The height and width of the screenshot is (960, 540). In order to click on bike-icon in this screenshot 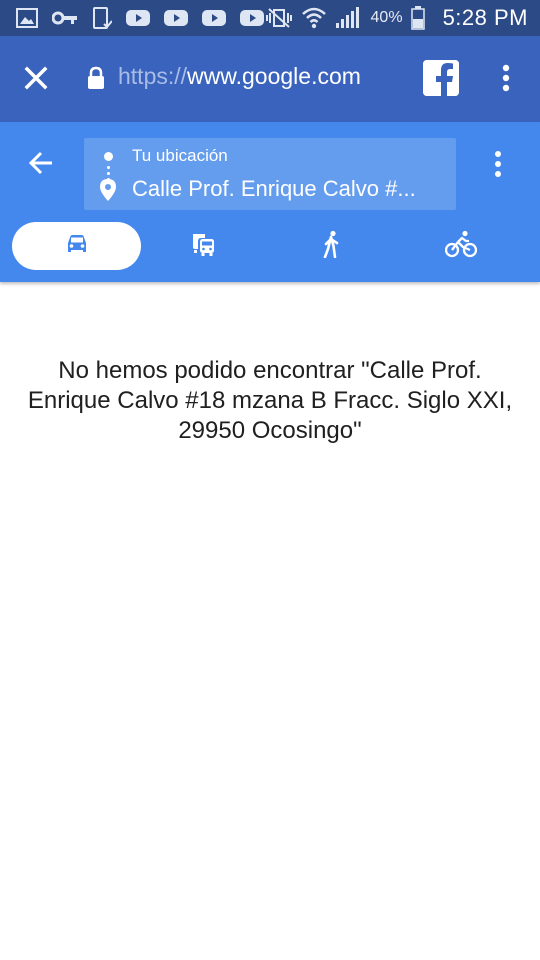, I will do `click(461, 246)`.